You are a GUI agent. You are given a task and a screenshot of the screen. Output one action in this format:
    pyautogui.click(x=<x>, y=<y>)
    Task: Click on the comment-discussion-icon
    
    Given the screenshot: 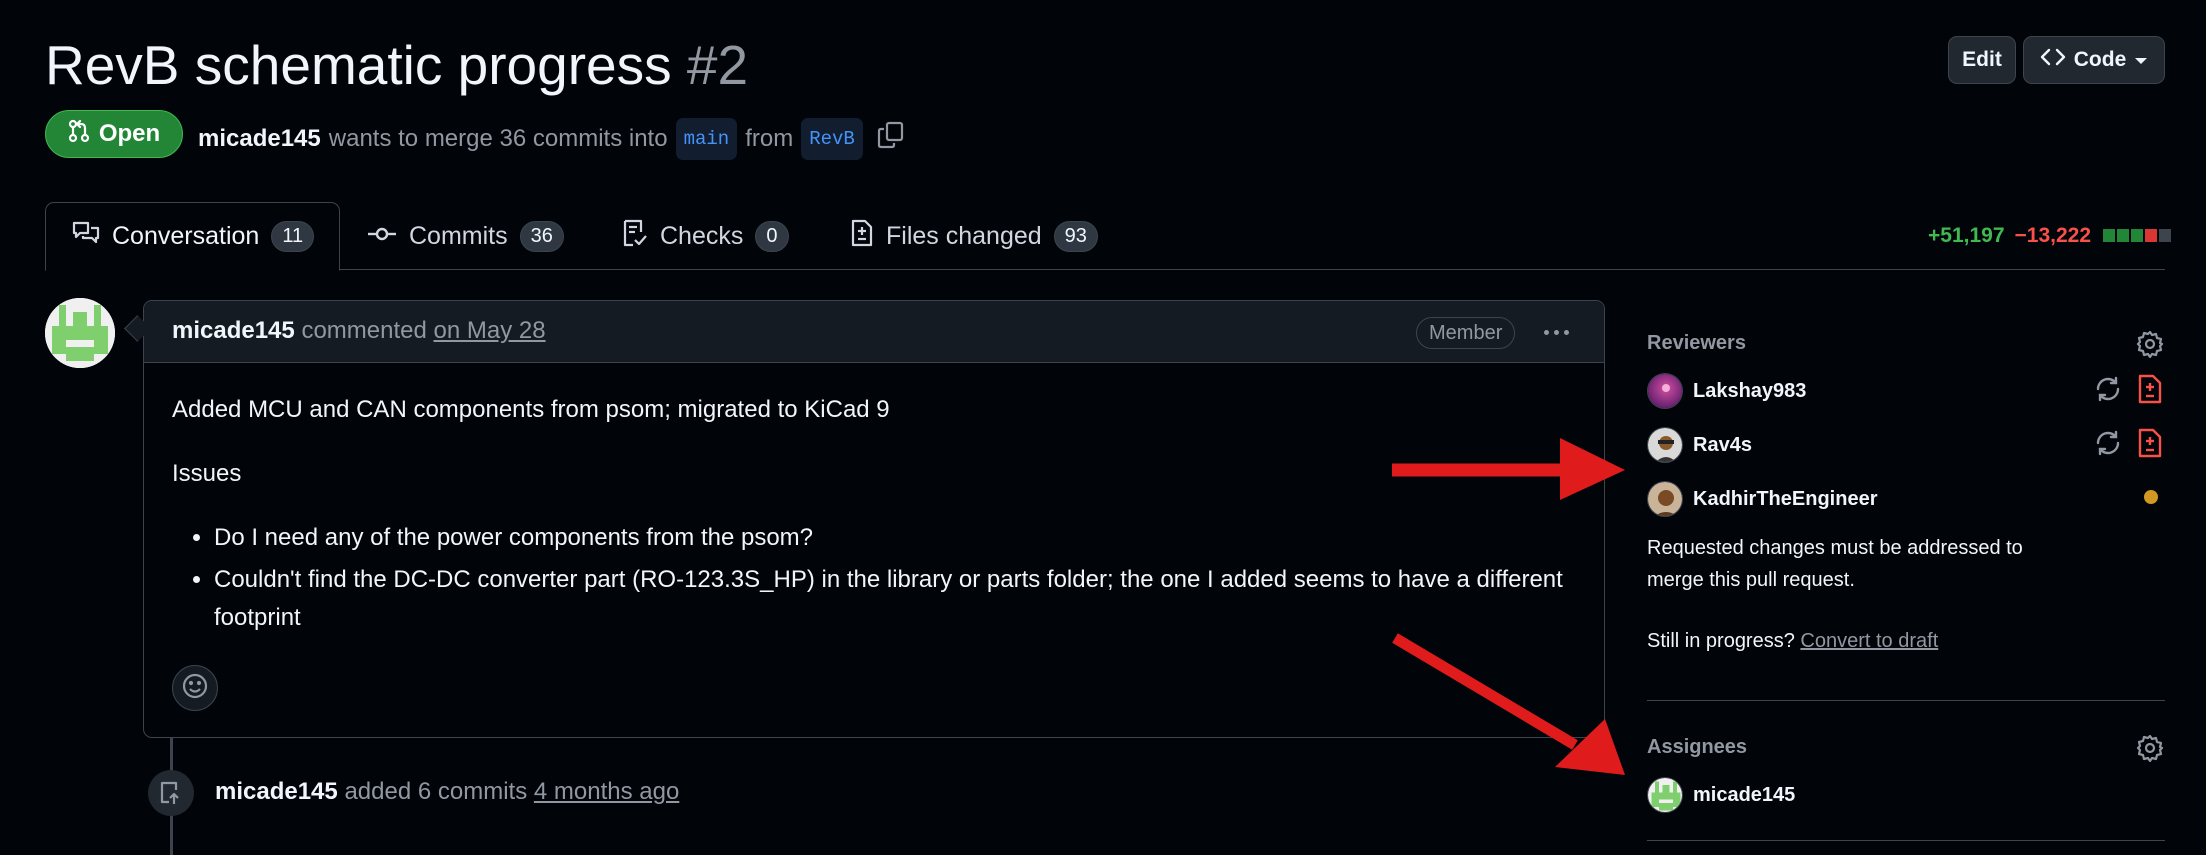 What is the action you would take?
    pyautogui.click(x=86, y=236)
    